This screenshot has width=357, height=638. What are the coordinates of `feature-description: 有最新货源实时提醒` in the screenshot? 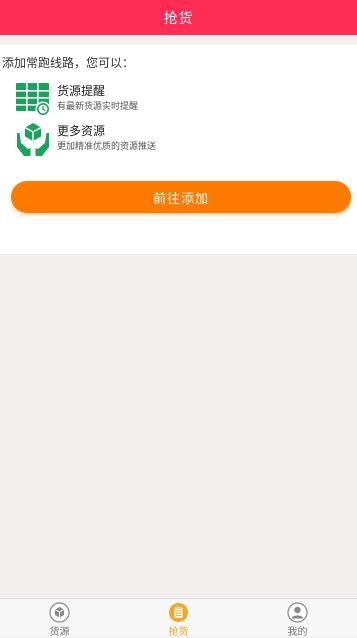 It's located at (98, 107).